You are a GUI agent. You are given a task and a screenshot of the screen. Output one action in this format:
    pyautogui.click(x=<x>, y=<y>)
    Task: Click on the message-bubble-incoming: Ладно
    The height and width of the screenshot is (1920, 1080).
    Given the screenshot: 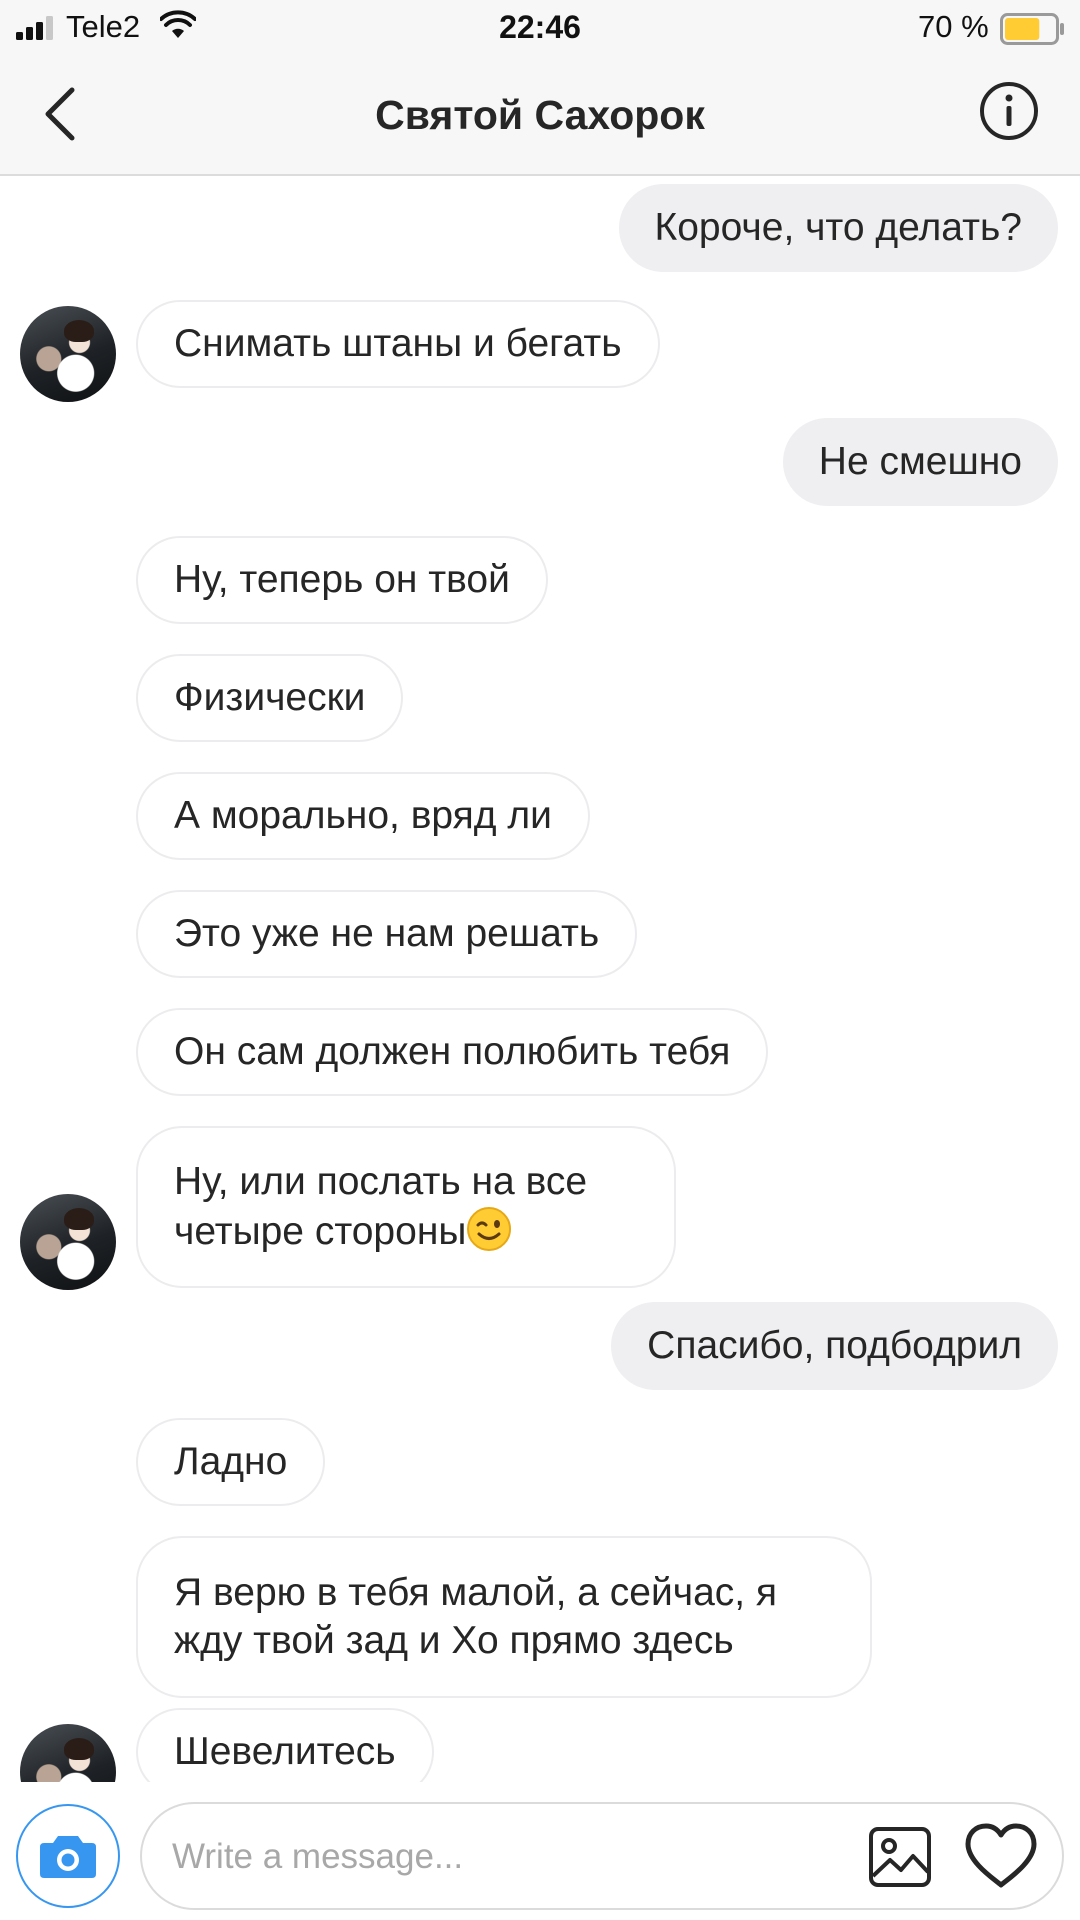 What is the action you would take?
    pyautogui.click(x=231, y=1462)
    